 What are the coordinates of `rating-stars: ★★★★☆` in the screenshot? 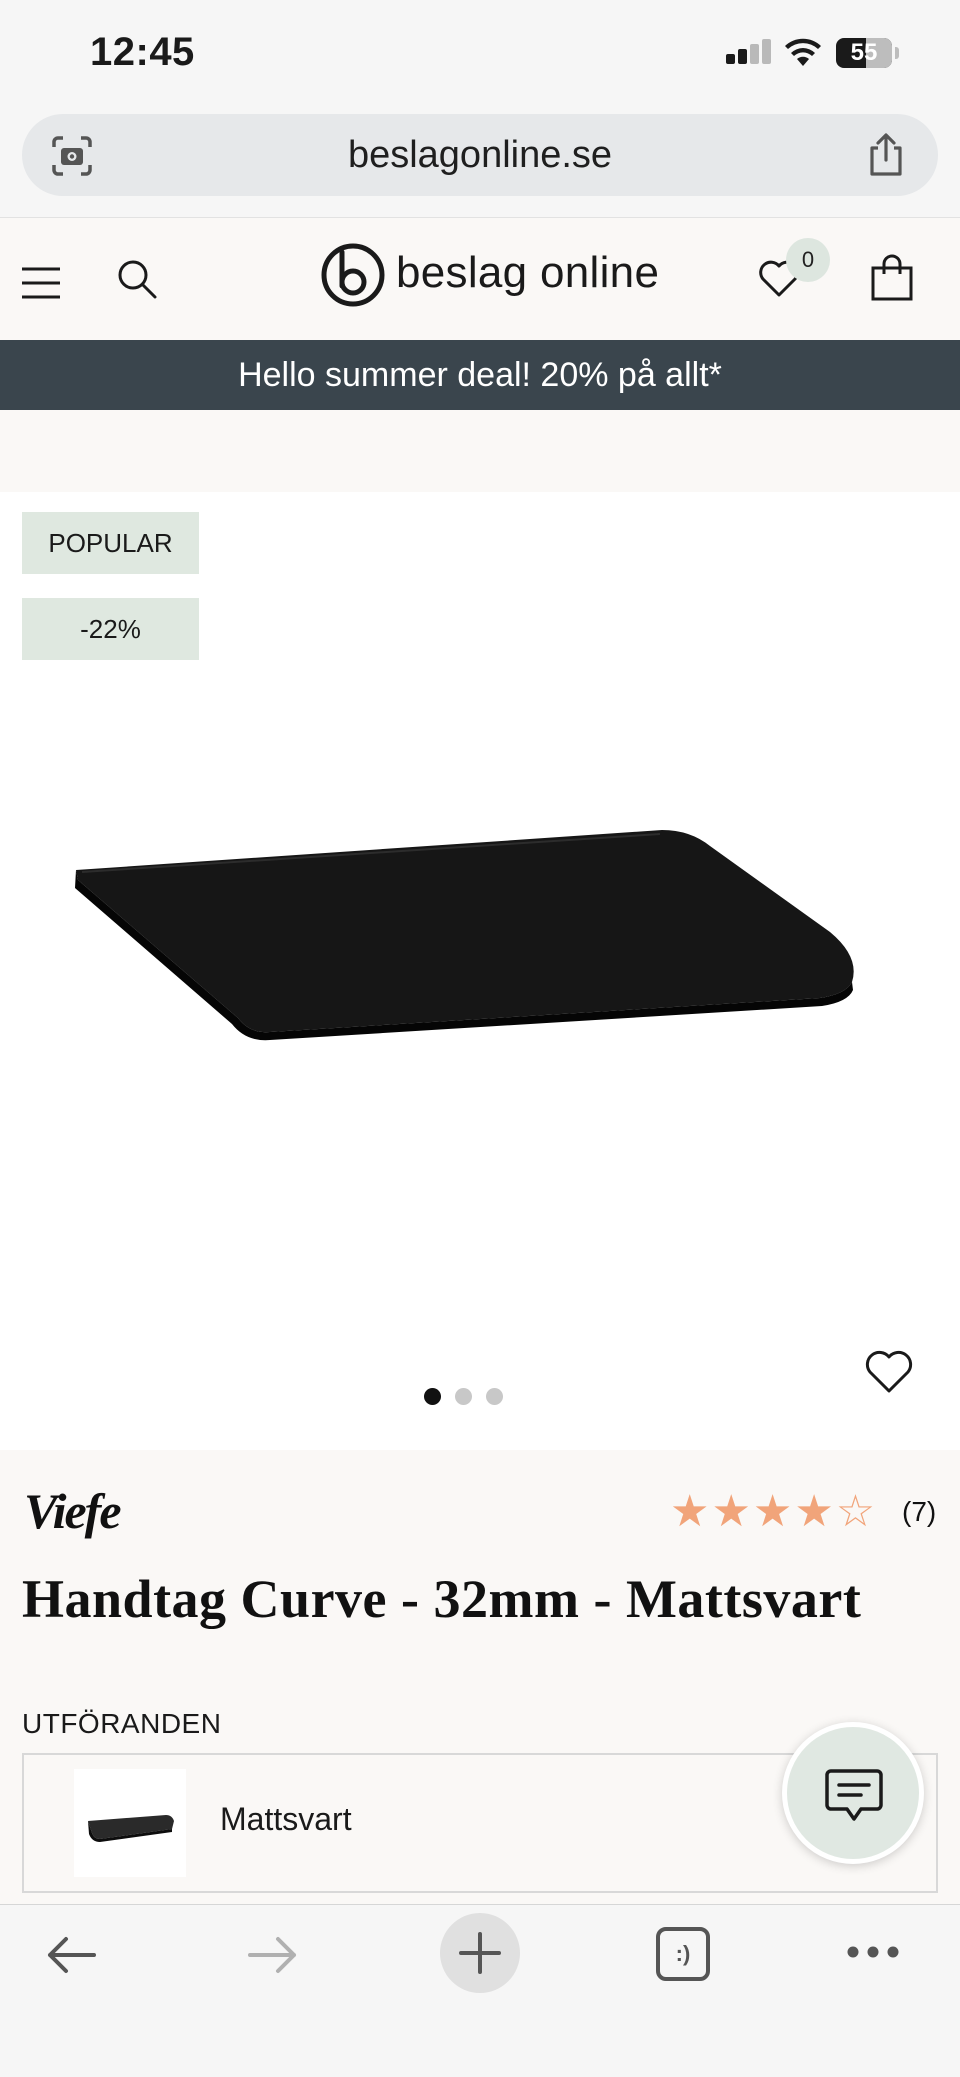 It's located at (773, 1511).